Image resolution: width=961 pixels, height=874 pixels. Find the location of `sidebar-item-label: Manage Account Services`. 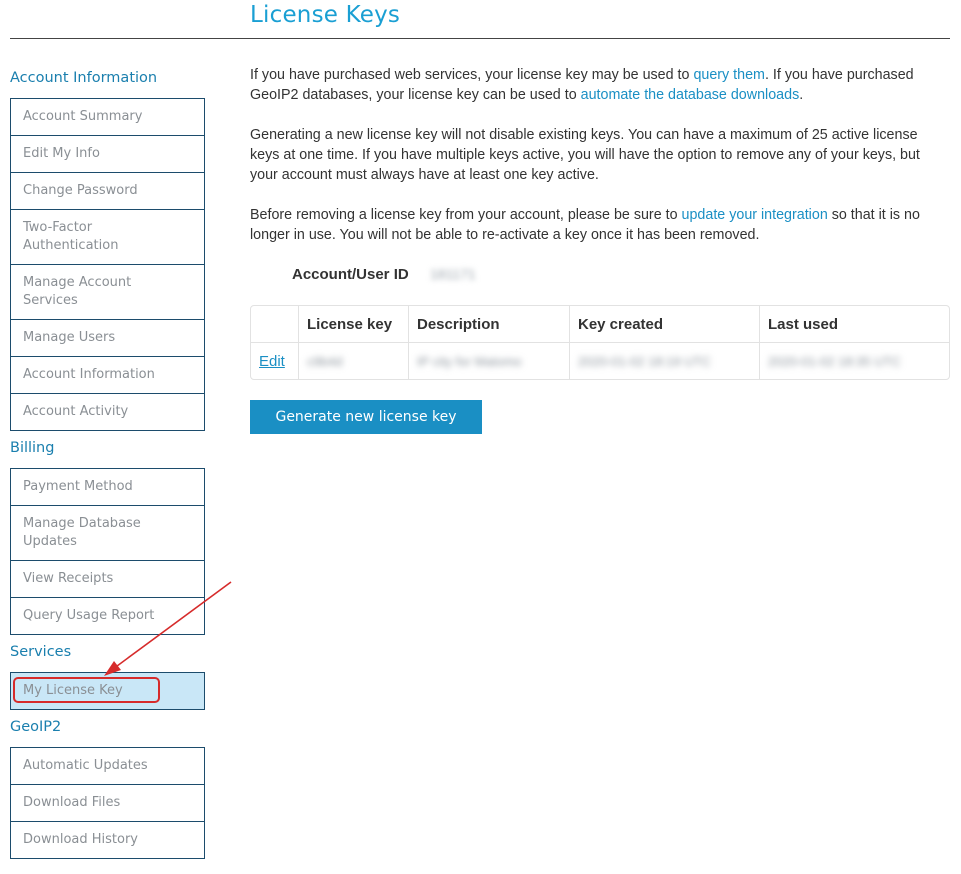

sidebar-item-label: Manage Account Services is located at coordinates (77, 291).